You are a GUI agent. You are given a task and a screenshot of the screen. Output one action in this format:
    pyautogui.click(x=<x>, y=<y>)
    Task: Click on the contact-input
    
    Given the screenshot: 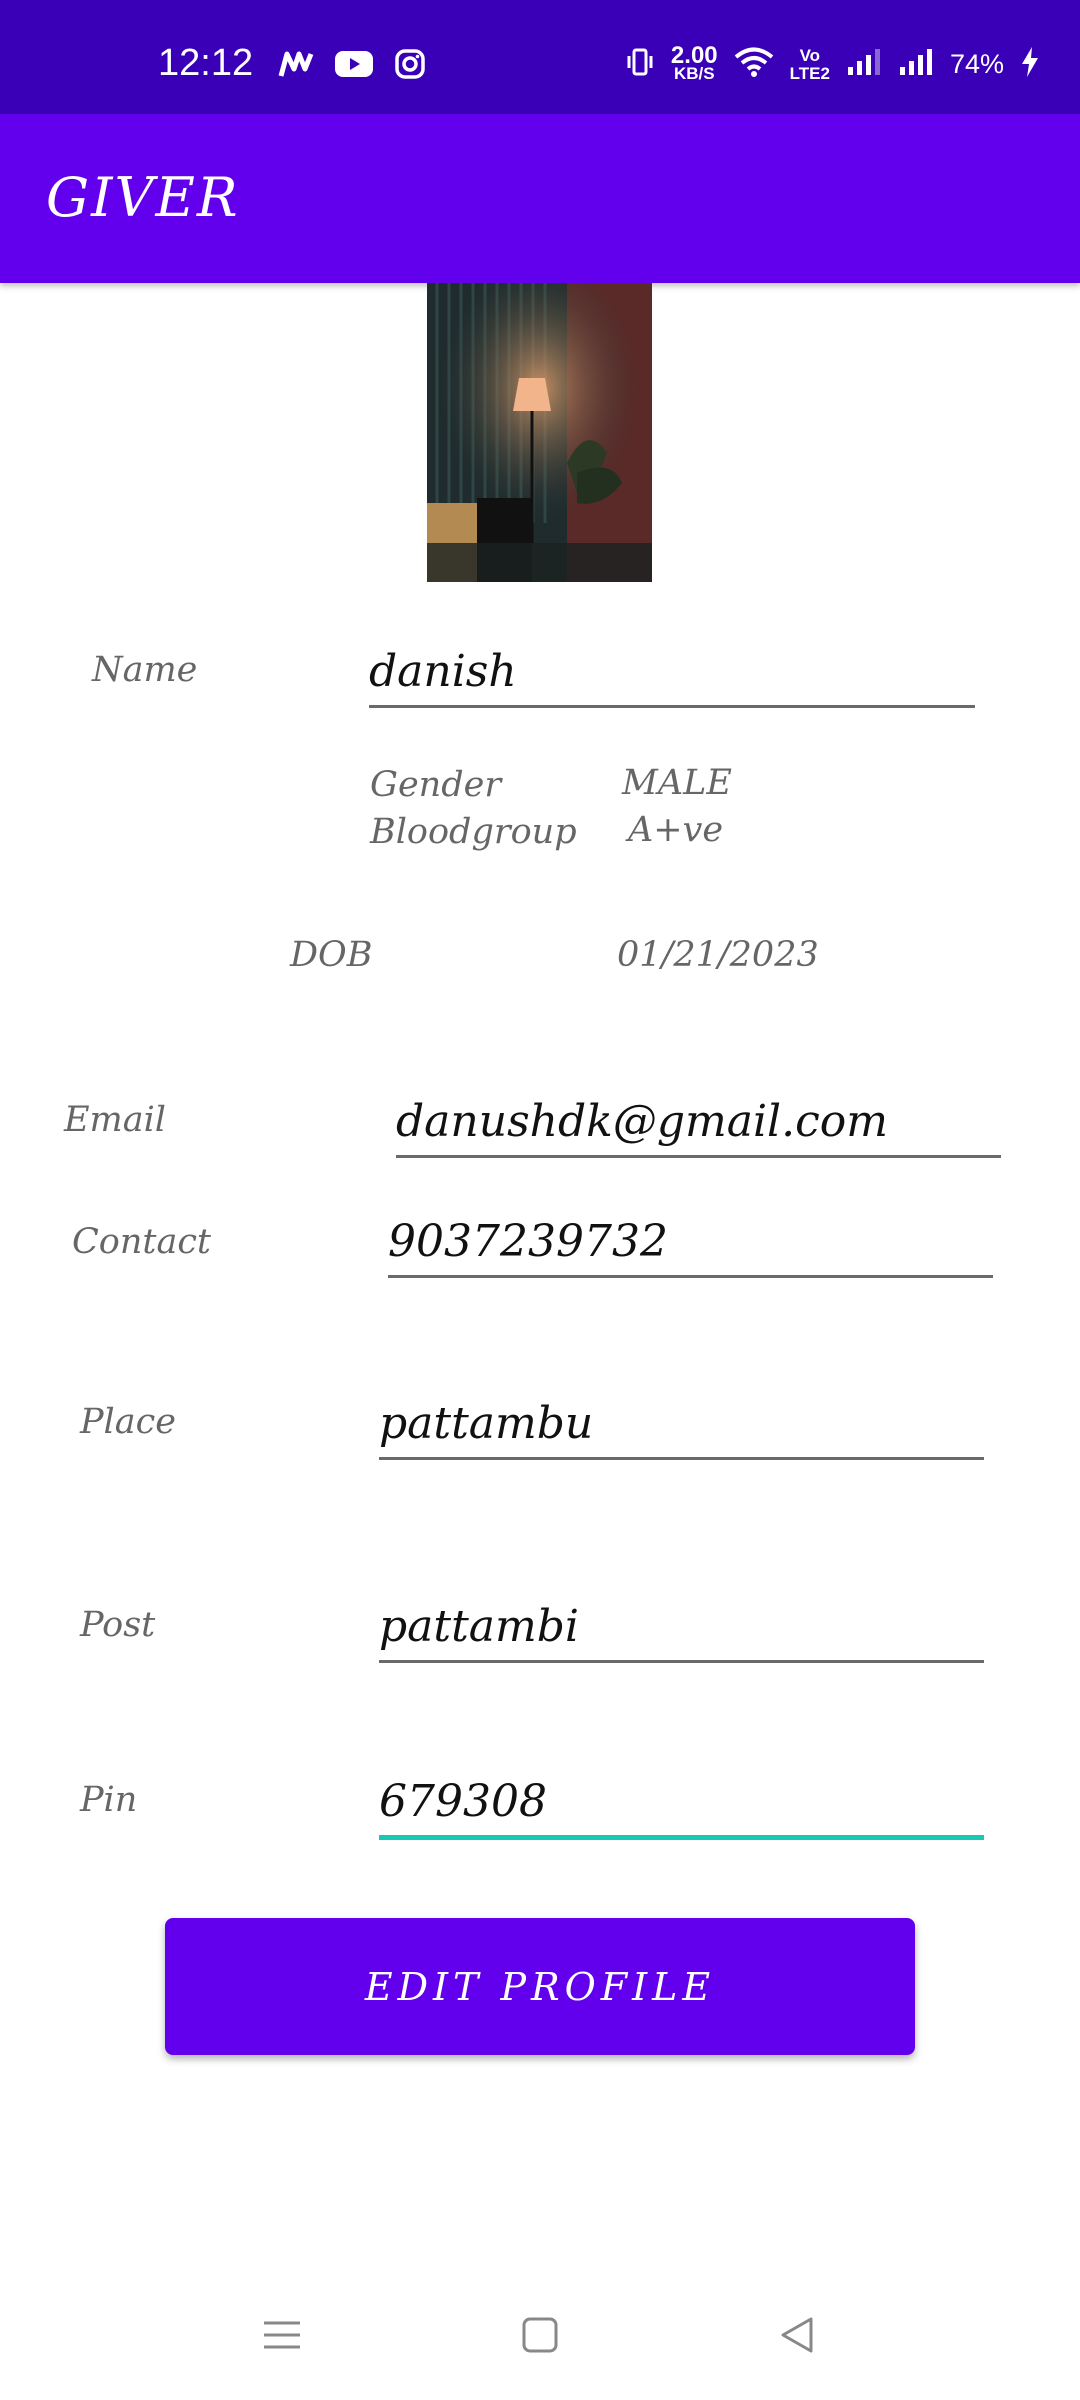 What is the action you would take?
    pyautogui.click(x=690, y=1245)
    